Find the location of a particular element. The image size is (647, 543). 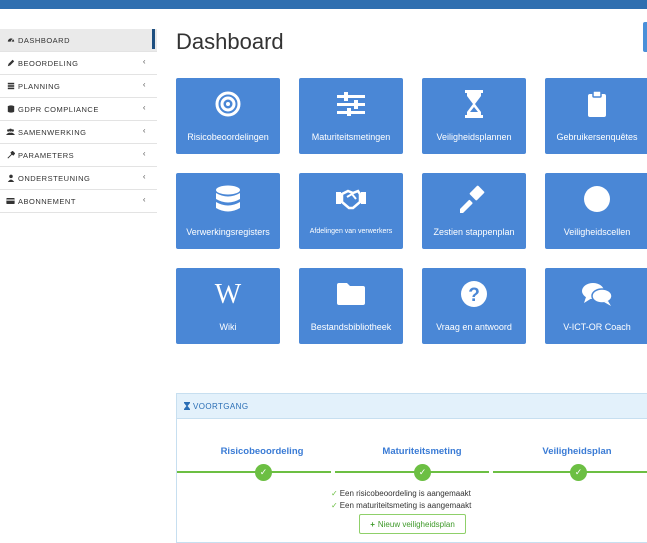

sidebar-item-label: ONDERSTEUNING is located at coordinates (54, 178).